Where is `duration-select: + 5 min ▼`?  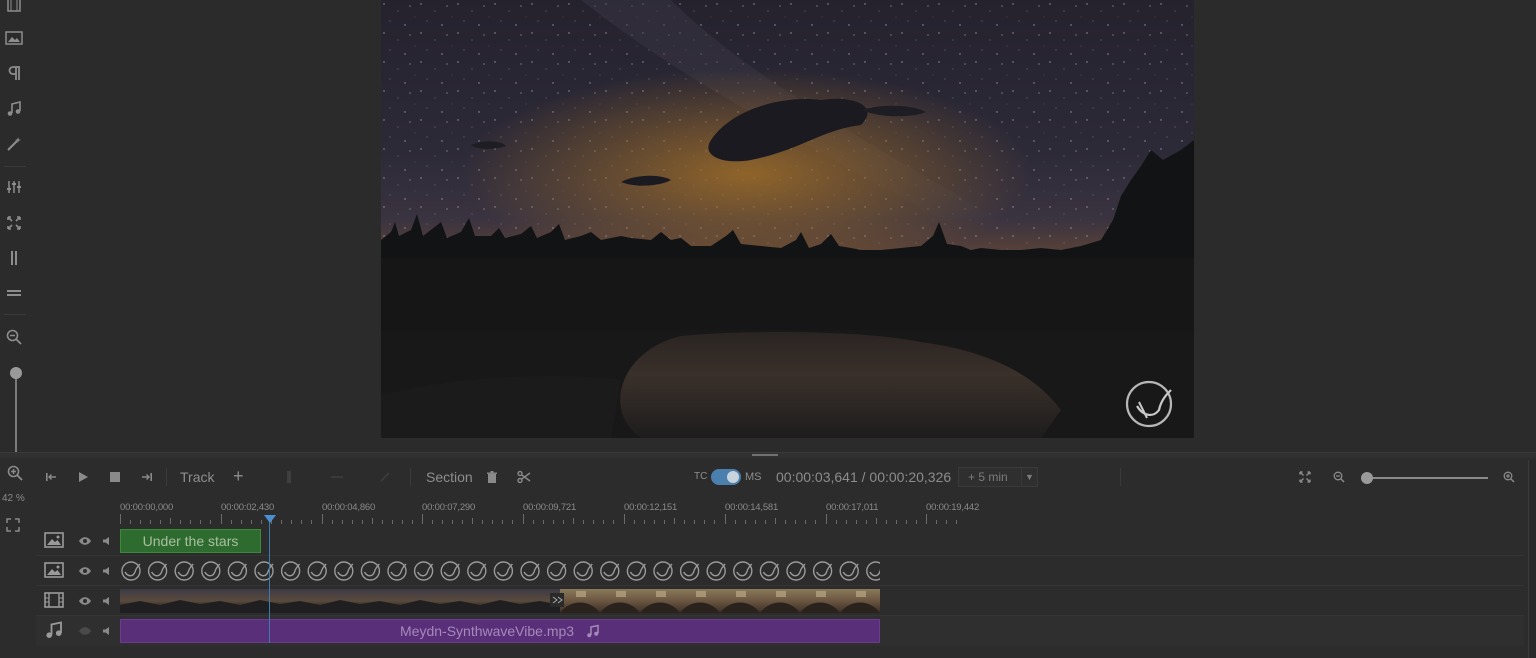
duration-select: + 5 min ▼ is located at coordinates (998, 477).